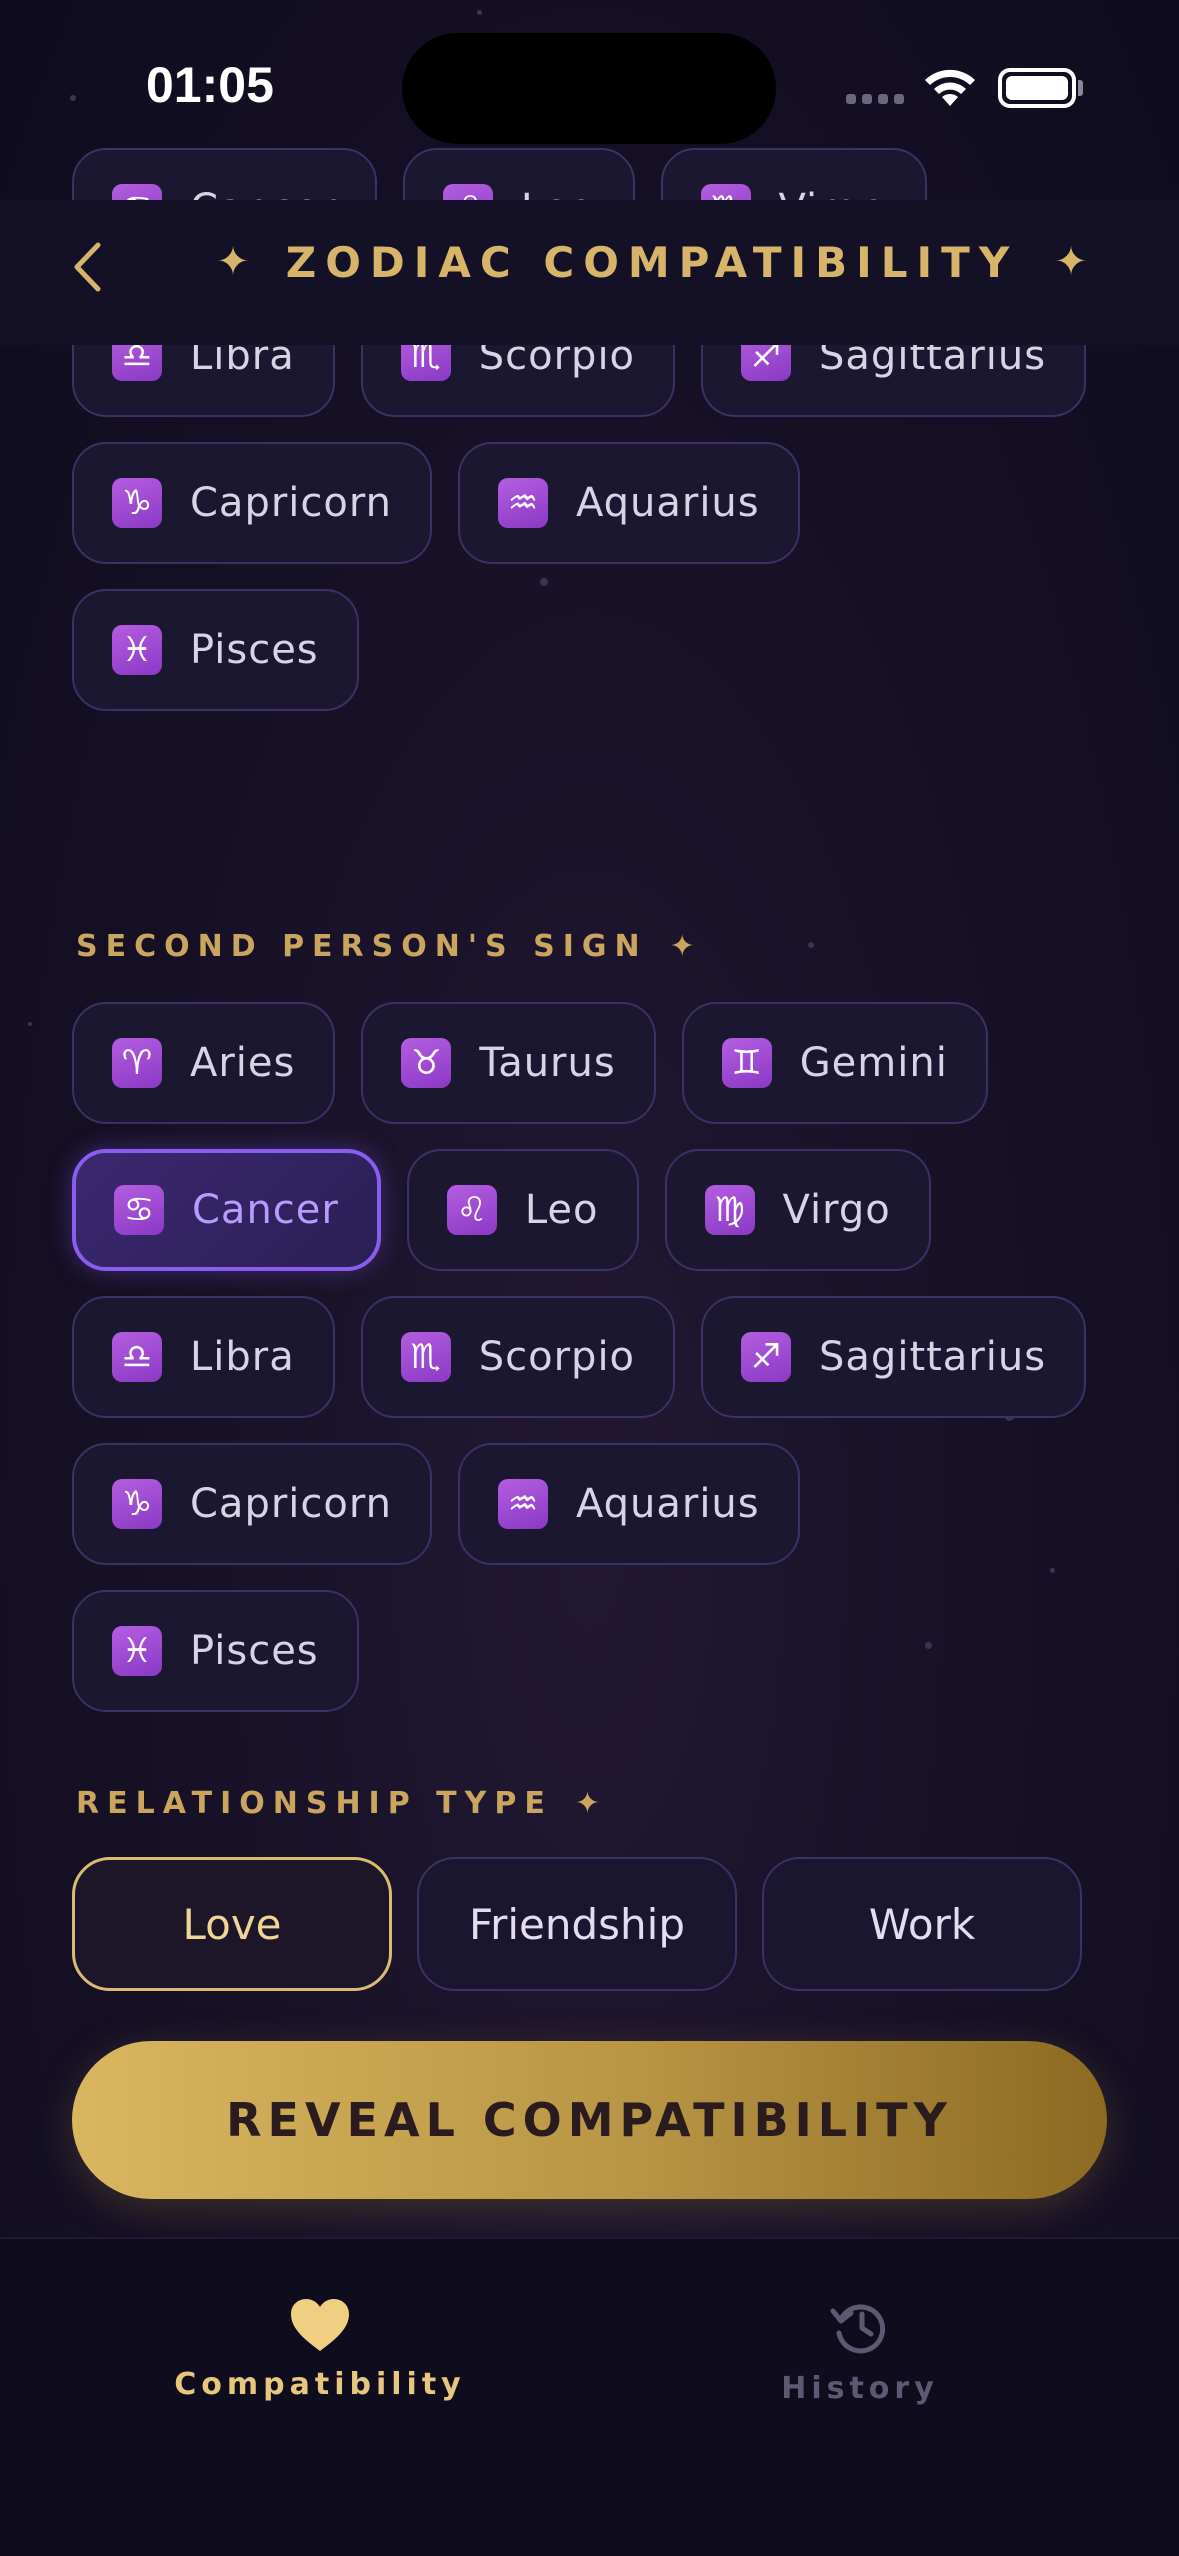 The image size is (1179, 2556). I want to click on gemini-icon: ♊, so click(746, 1063).